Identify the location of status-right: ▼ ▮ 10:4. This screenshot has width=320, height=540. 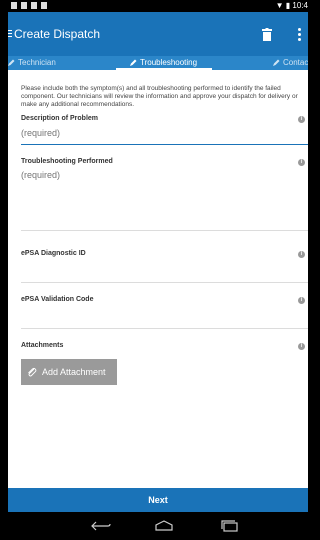
(292, 5).